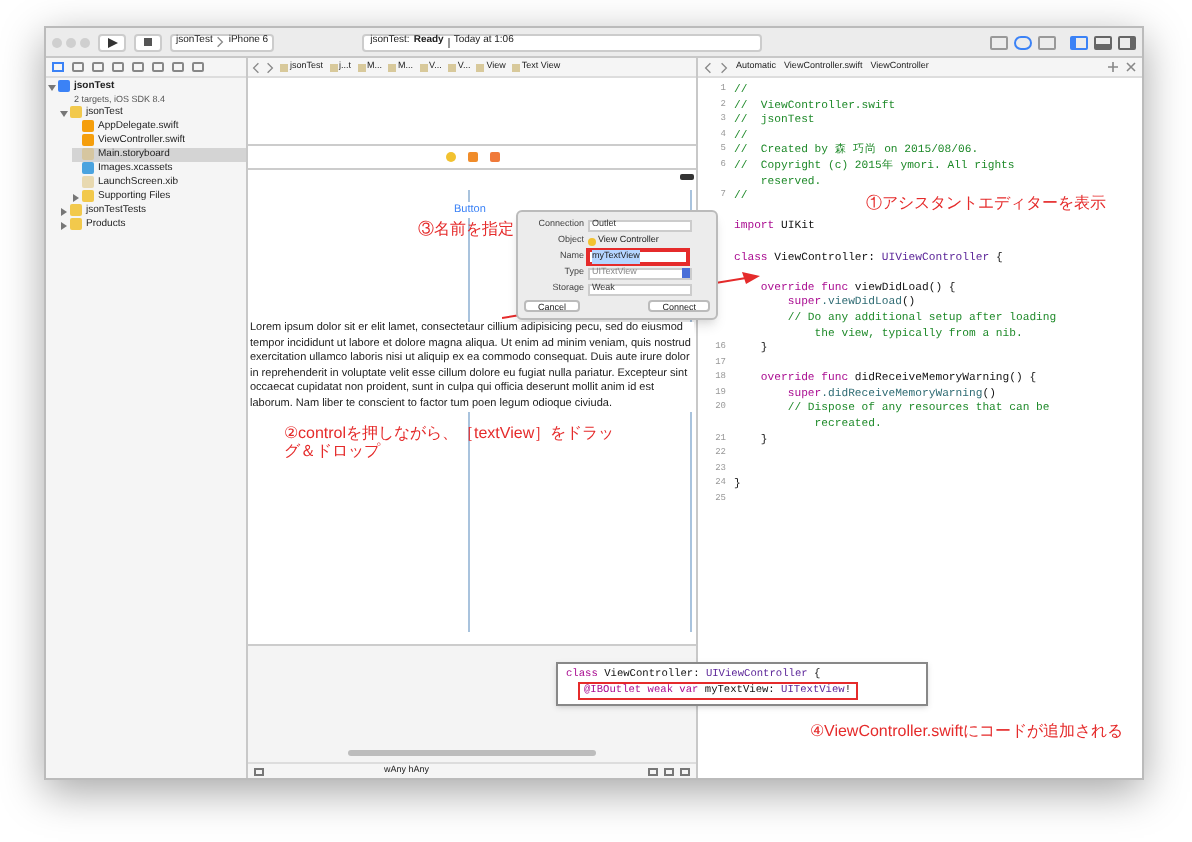  What do you see at coordinates (1127, 42) in the screenshot?
I see `utilities-toggle-icon` at bounding box center [1127, 42].